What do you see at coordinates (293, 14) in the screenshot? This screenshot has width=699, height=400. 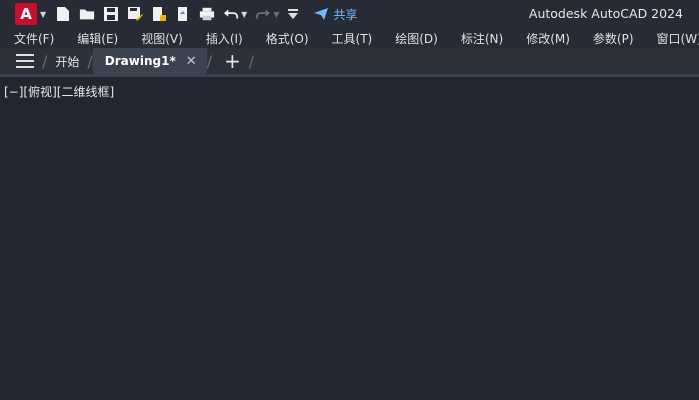 I see `customize-qat-icon` at bounding box center [293, 14].